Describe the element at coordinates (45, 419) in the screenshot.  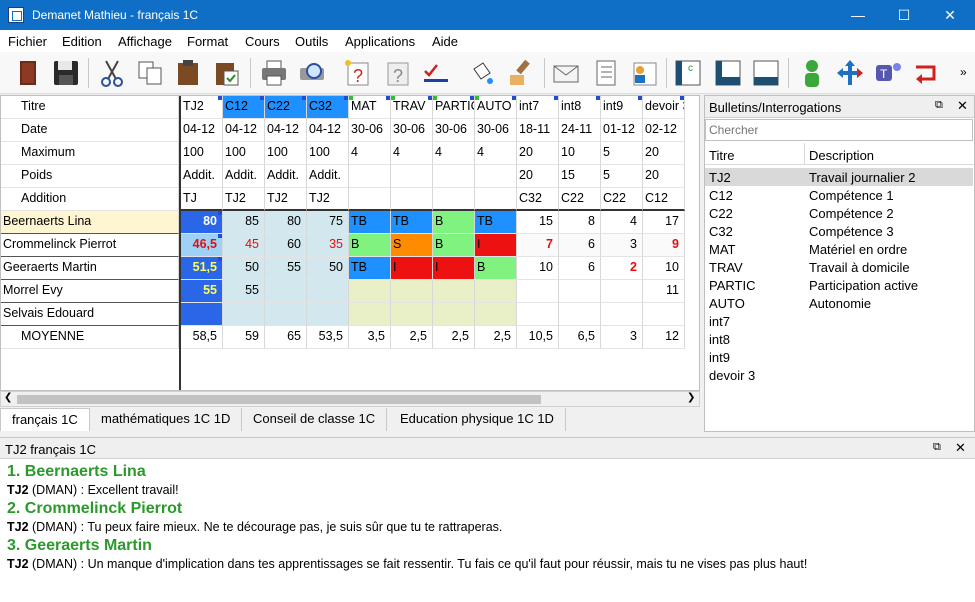
I see `tab-francais-1c: français 1C` at that location.